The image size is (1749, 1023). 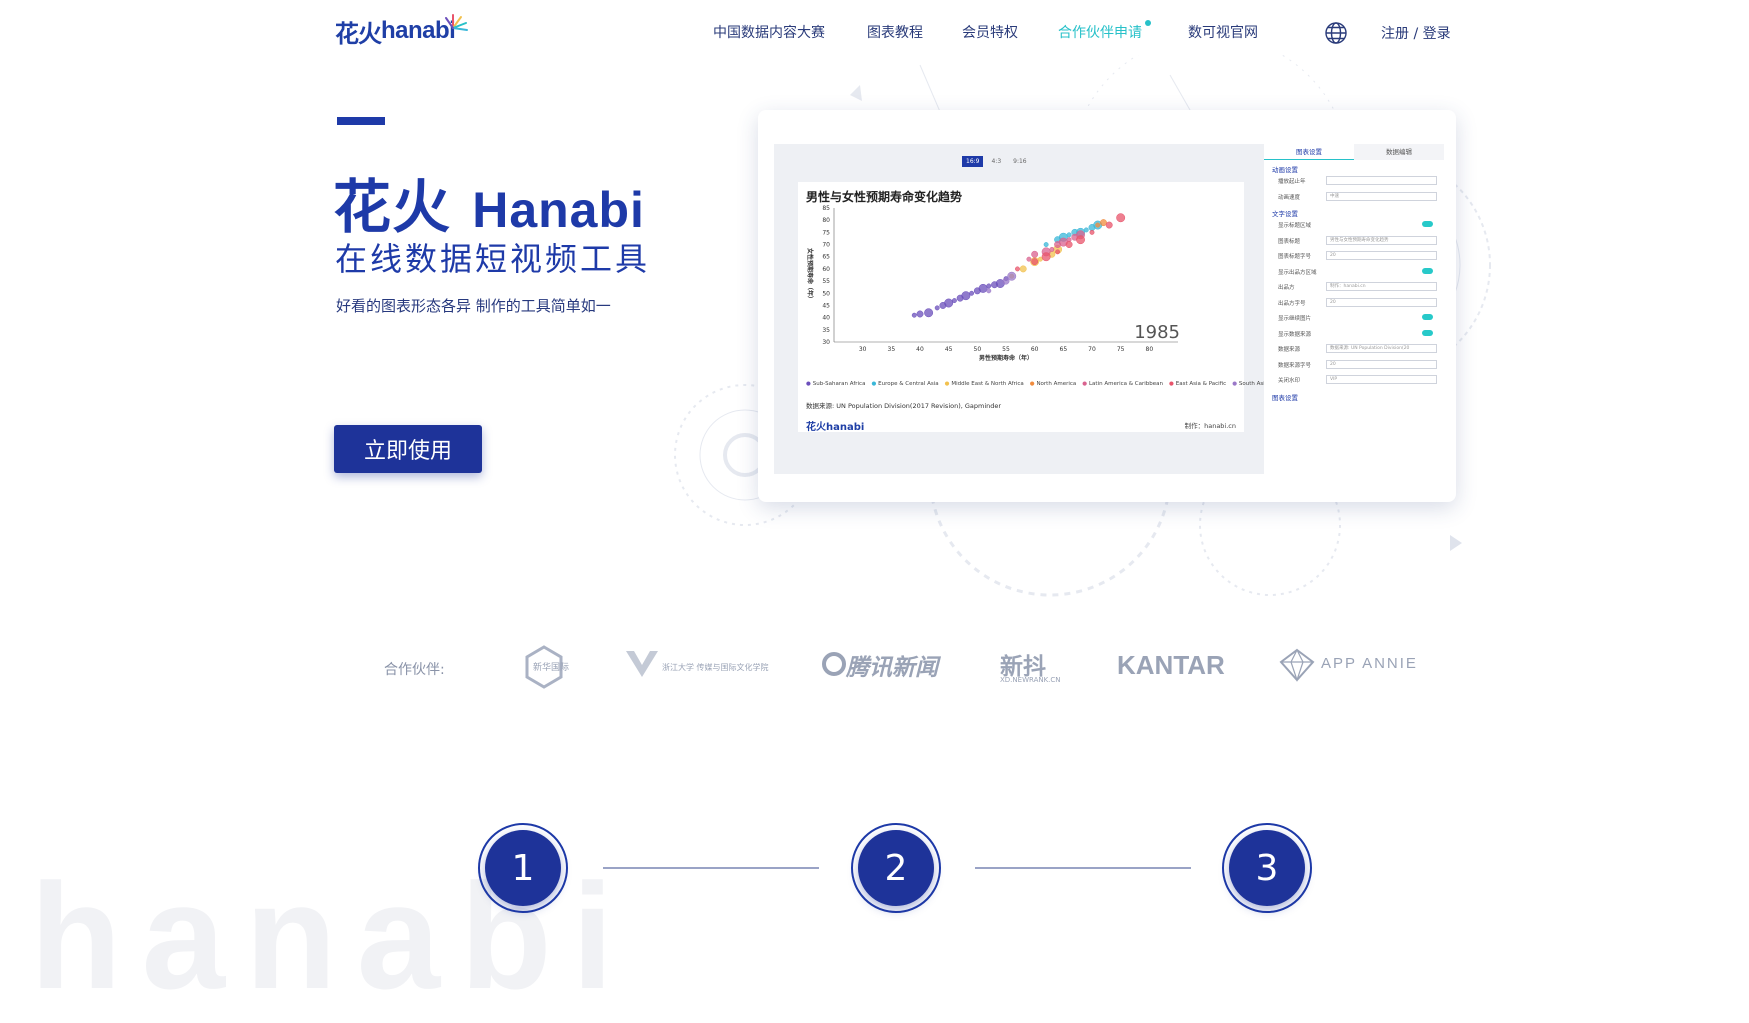 I want to click on panel-row-label: 显示继续图片, so click(x=1295, y=319).